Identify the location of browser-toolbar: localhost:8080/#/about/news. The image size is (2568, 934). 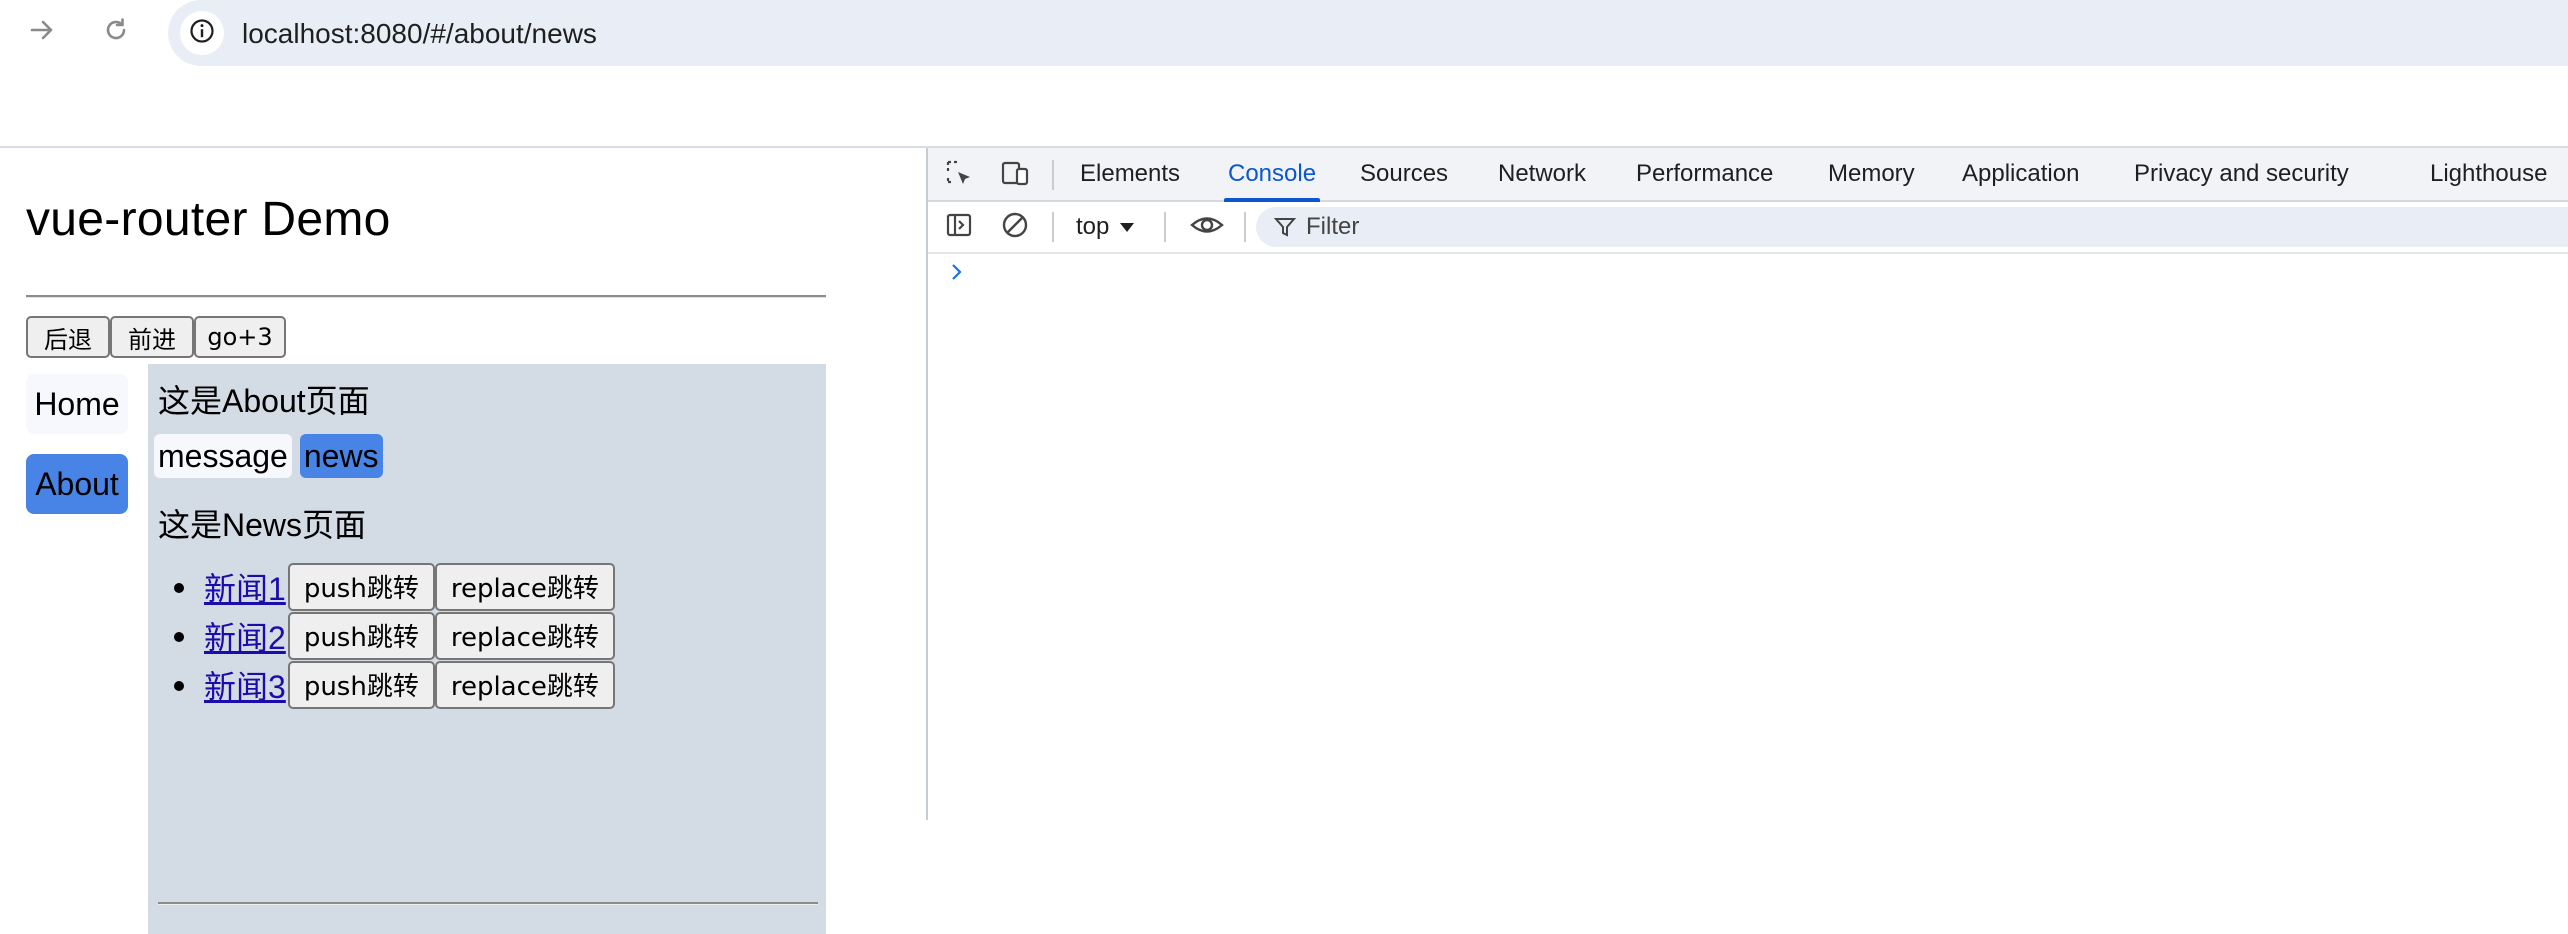
(1284, 33).